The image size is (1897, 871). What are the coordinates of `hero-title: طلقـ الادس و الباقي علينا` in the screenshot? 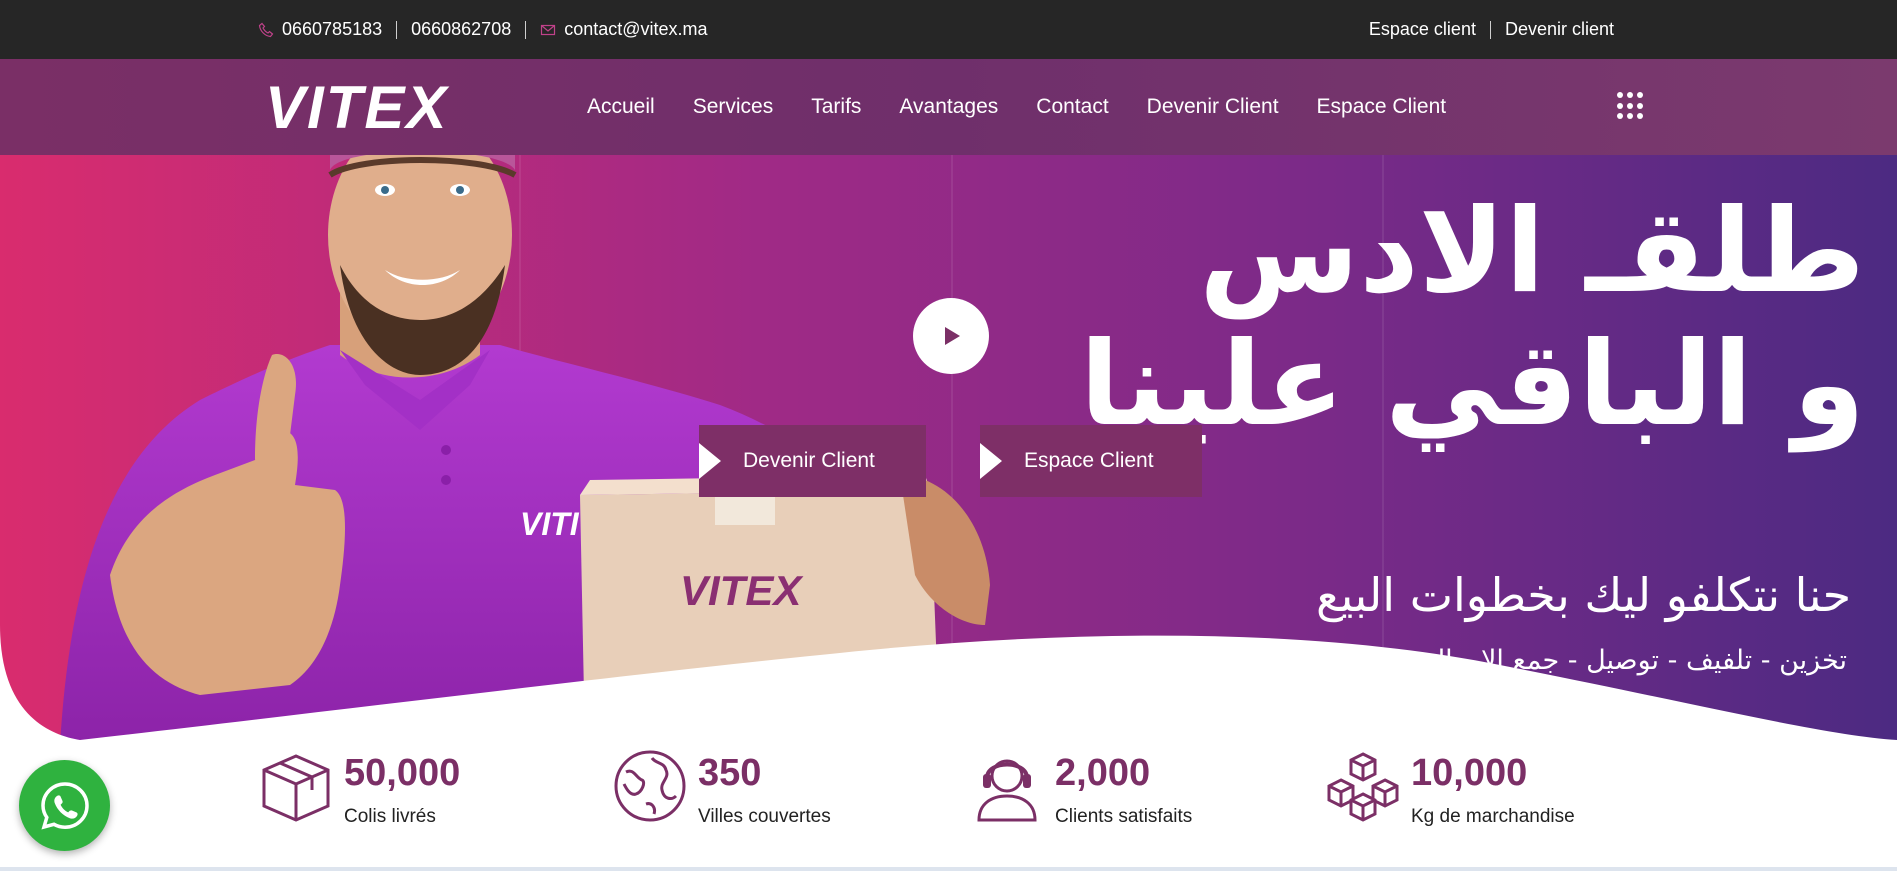 It's located at (1472, 318).